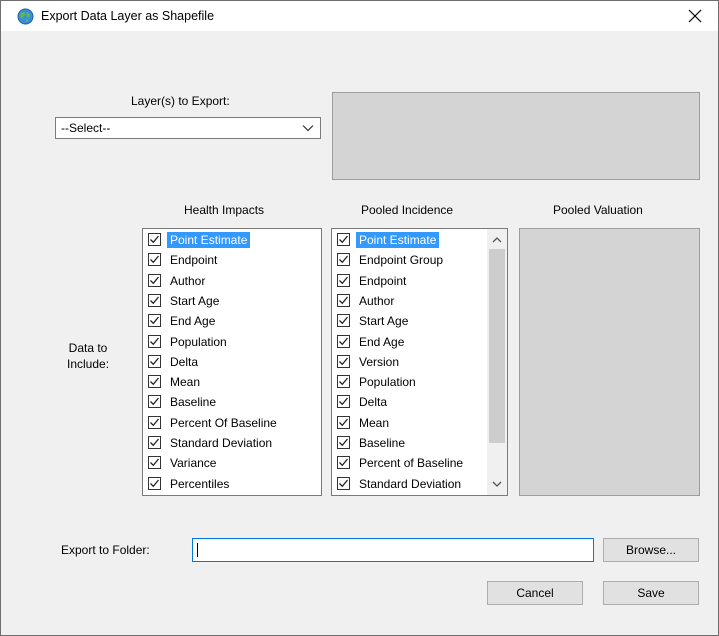 The height and width of the screenshot is (636, 719). What do you see at coordinates (200, 483) in the screenshot?
I see `list-item-label: Percentiles` at bounding box center [200, 483].